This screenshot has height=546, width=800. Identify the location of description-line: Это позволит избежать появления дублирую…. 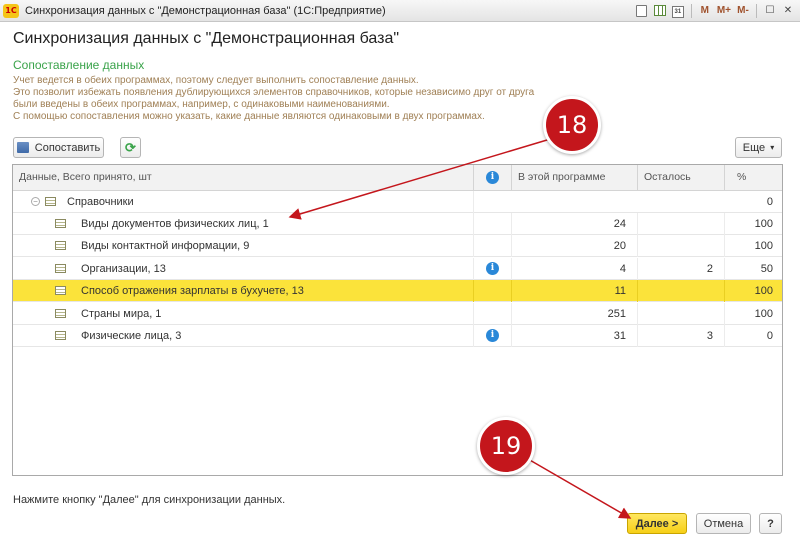
(274, 92).